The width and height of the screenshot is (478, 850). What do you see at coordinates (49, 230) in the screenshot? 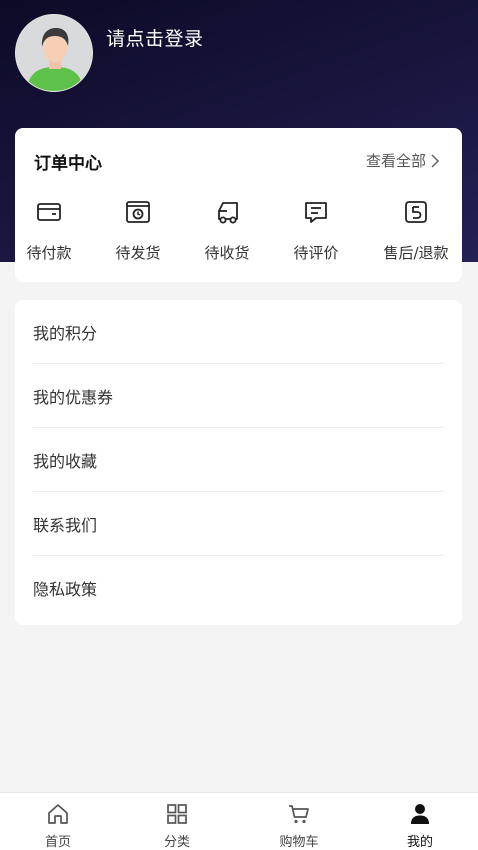
I see `order-status-pending-payment: 待付款` at bounding box center [49, 230].